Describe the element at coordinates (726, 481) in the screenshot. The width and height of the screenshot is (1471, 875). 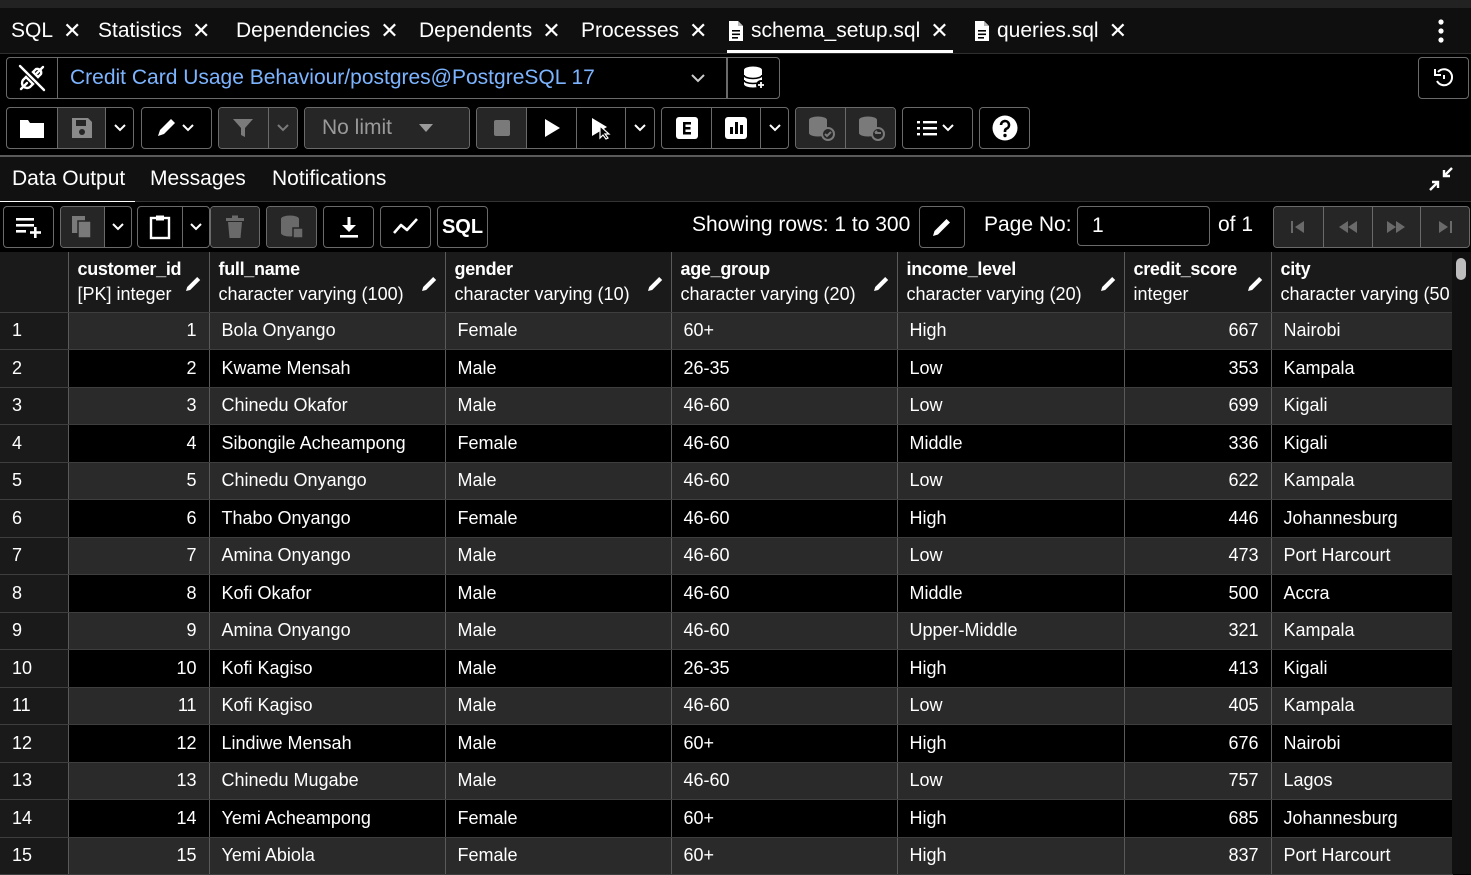
I see `table-row: 5 5 Chinedu Onyango Male 46-60 Low 622 Kampala` at that location.